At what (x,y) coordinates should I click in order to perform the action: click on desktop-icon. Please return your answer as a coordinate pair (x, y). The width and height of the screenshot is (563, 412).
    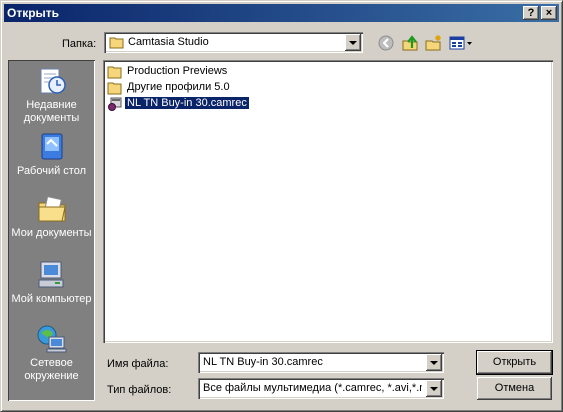
    Looking at the image, I should click on (51, 146).